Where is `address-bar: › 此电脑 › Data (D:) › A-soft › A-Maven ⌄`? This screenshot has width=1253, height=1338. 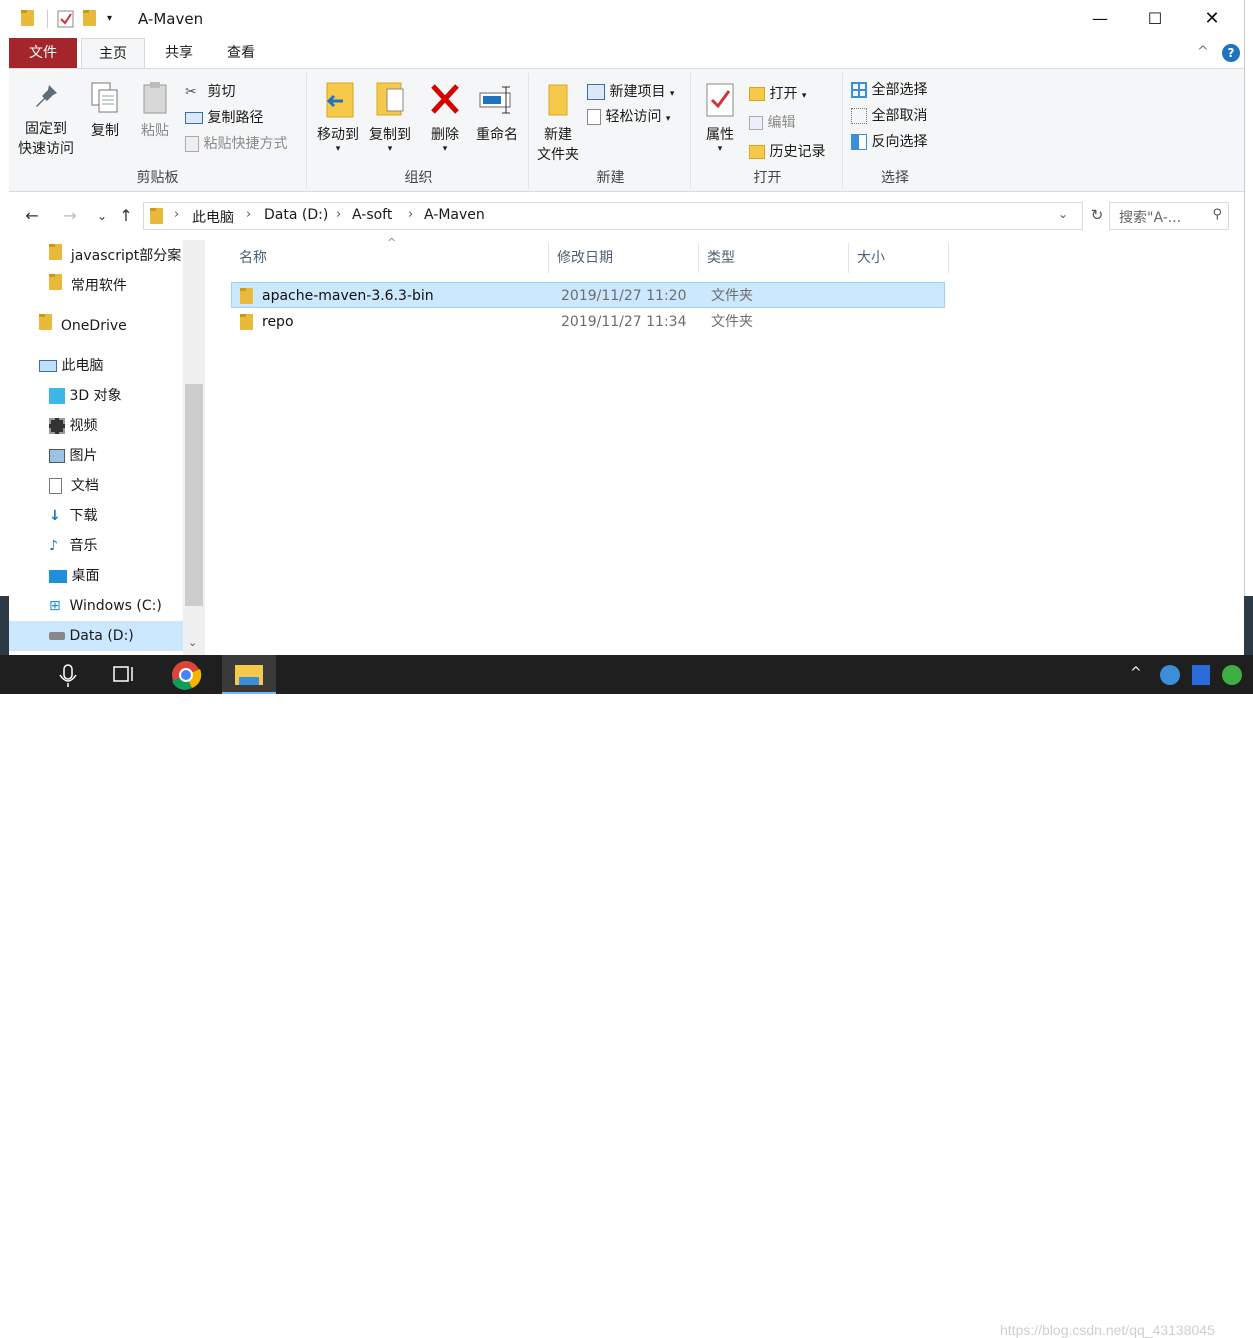 address-bar: › 此电脑 › Data (D:) › A-soft › A-Maven ⌄ is located at coordinates (613, 216).